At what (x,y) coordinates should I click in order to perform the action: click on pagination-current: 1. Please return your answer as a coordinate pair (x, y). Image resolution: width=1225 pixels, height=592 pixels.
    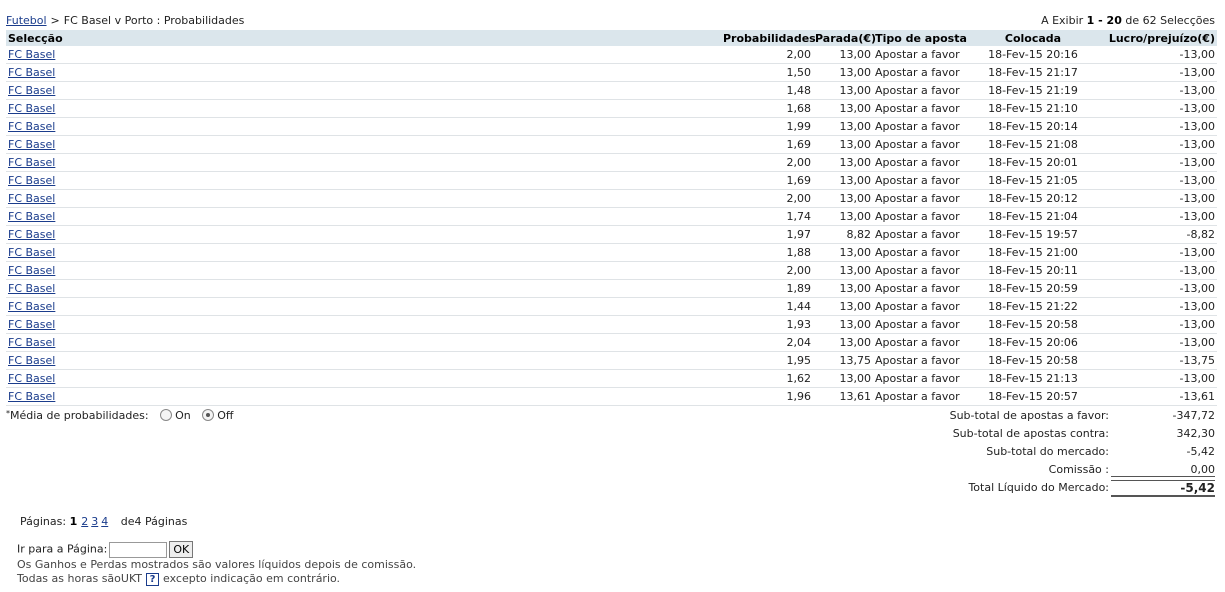
    Looking at the image, I should click on (73, 521).